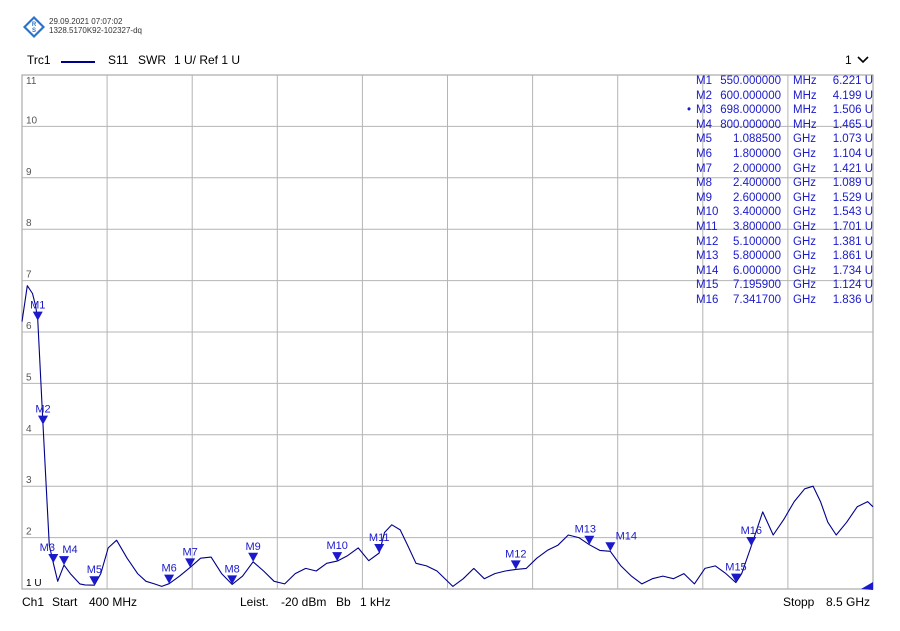 The image size is (900, 631). I want to click on y-tick-label: 7, so click(29, 275).